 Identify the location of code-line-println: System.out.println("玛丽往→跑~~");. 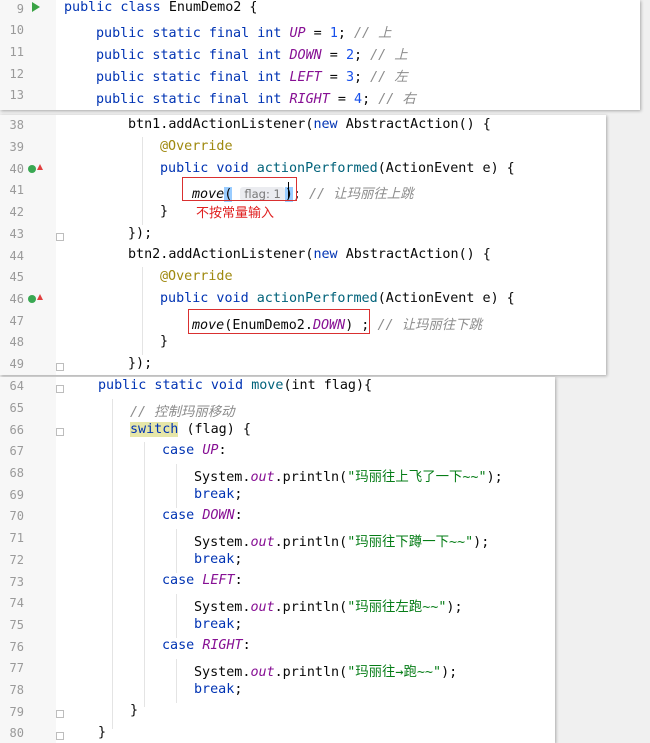
(325, 670).